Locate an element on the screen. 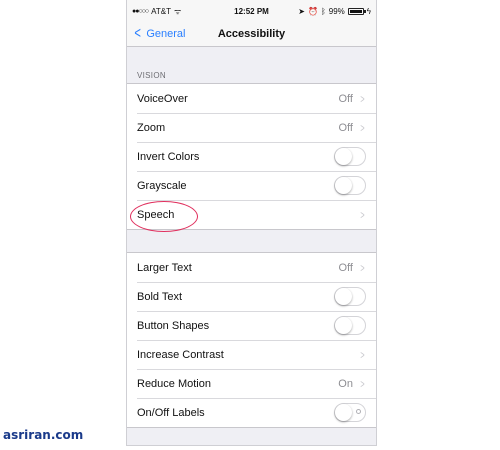 The width and height of the screenshot is (500, 450). signal-strength-icon: ●●○○○ is located at coordinates (140, 11).